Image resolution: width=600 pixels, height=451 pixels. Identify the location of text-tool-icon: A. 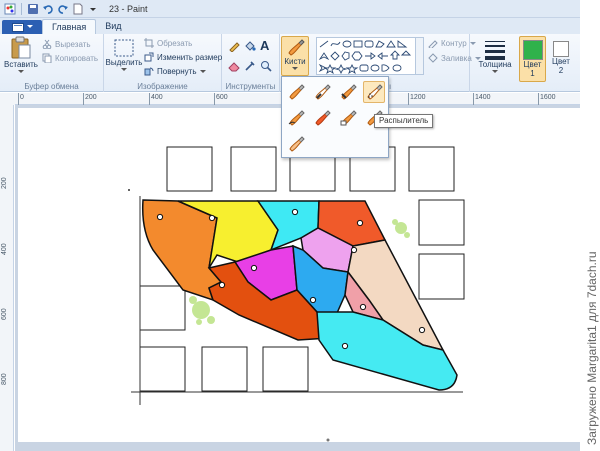
(264, 45).